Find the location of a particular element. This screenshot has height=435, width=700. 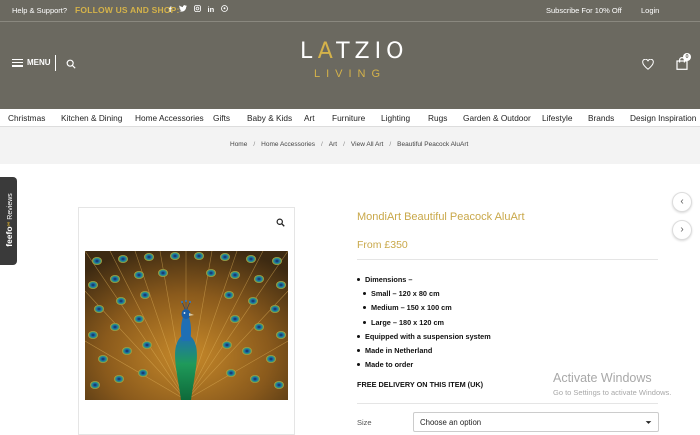

breadcrumb-home-accessories: Home Accessories is located at coordinates (288, 144).